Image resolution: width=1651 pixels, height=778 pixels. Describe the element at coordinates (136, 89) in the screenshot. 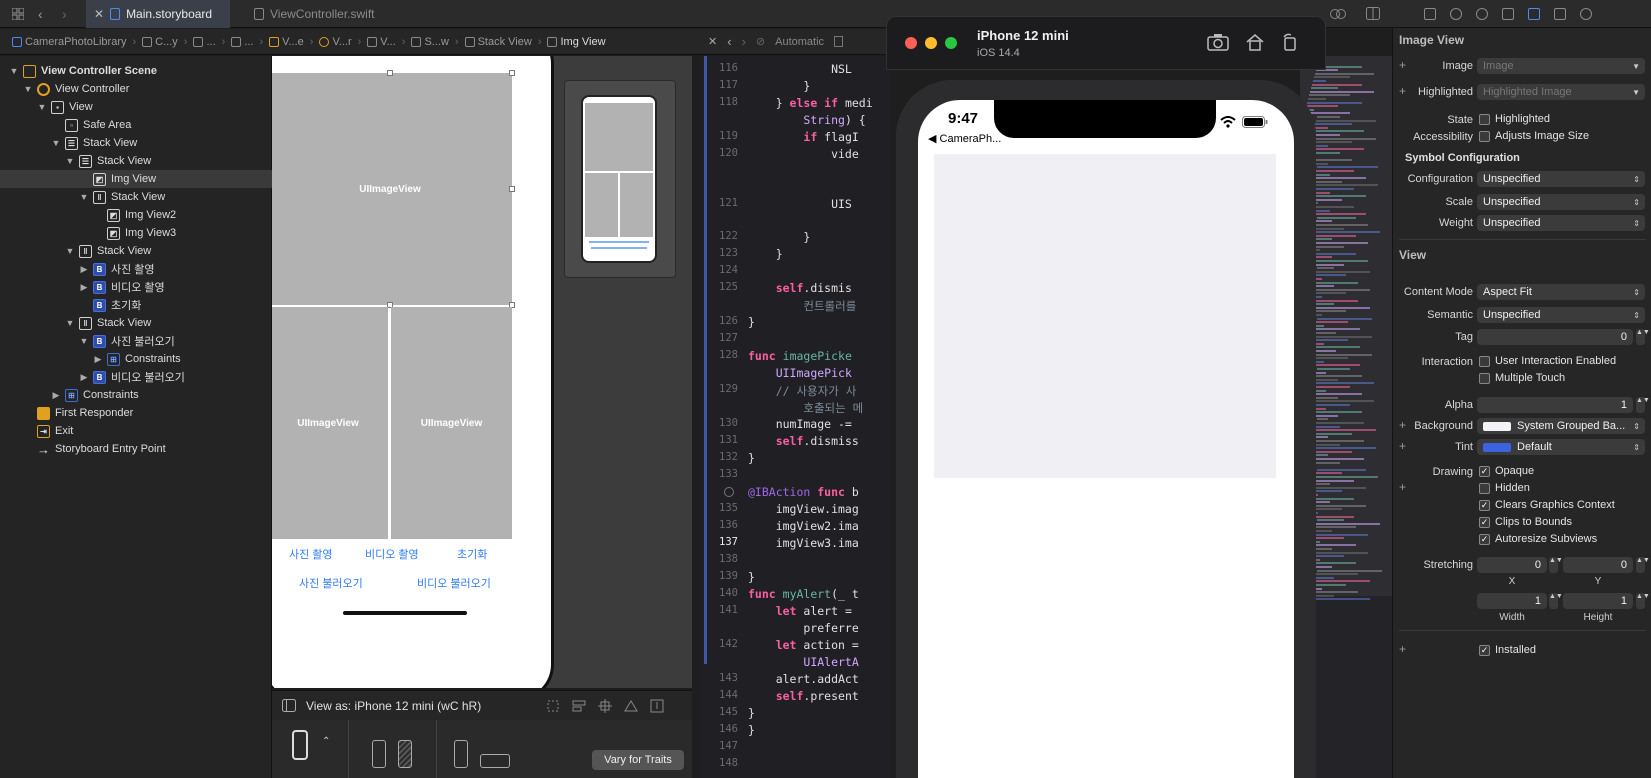

I see `outline-row-view-controller: ▼ View Controller` at that location.